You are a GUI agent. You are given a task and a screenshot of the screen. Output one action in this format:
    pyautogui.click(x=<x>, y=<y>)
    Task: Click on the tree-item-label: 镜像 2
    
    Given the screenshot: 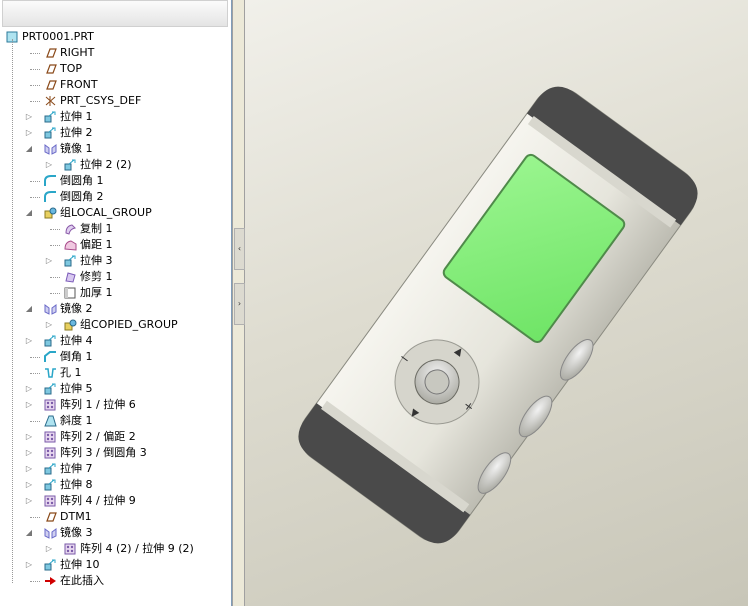 What is the action you would take?
    pyautogui.click(x=76, y=308)
    